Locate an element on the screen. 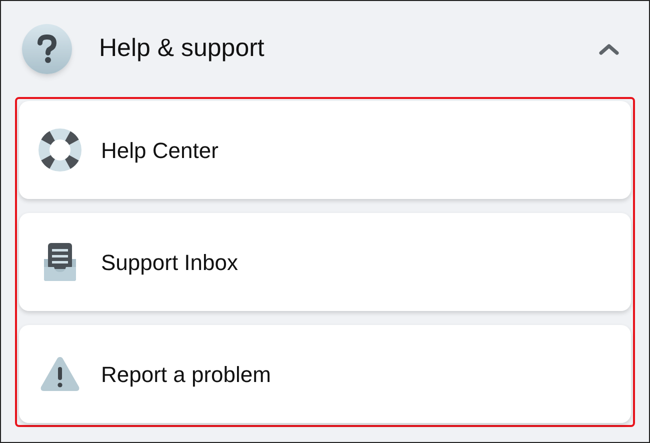 The height and width of the screenshot is (443, 650). caret-icon is located at coordinates (609, 49).